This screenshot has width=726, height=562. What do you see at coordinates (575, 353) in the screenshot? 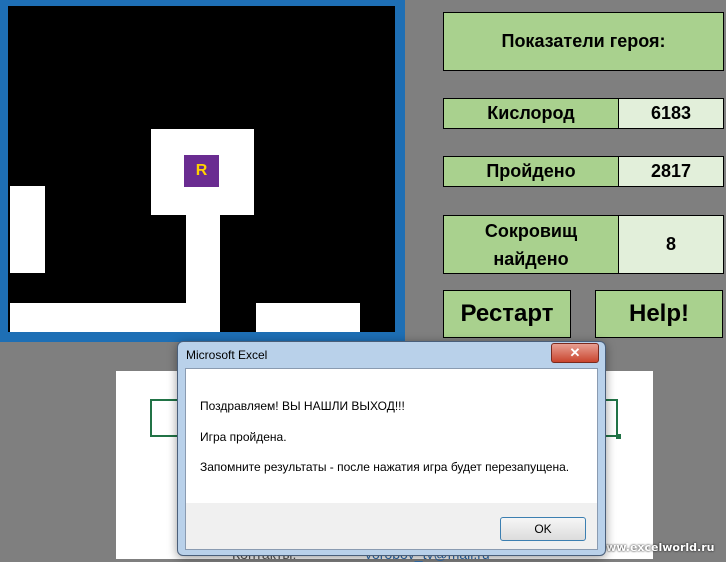
I see `close-icon: ✕` at bounding box center [575, 353].